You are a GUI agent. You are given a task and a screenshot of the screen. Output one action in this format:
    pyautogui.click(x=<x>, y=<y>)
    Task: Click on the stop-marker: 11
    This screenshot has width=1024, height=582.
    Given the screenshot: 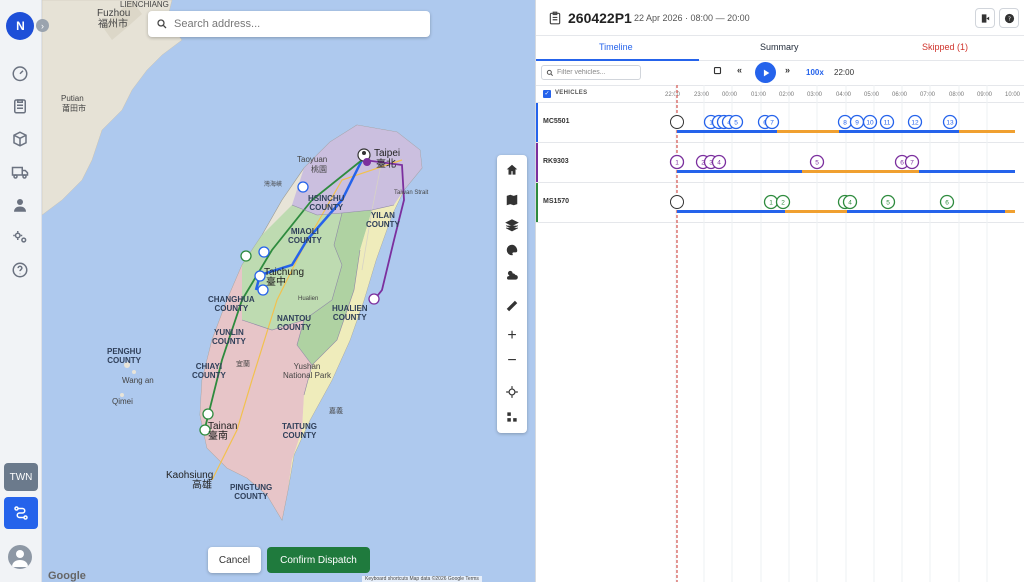 What is the action you would take?
    pyautogui.click(x=887, y=122)
    